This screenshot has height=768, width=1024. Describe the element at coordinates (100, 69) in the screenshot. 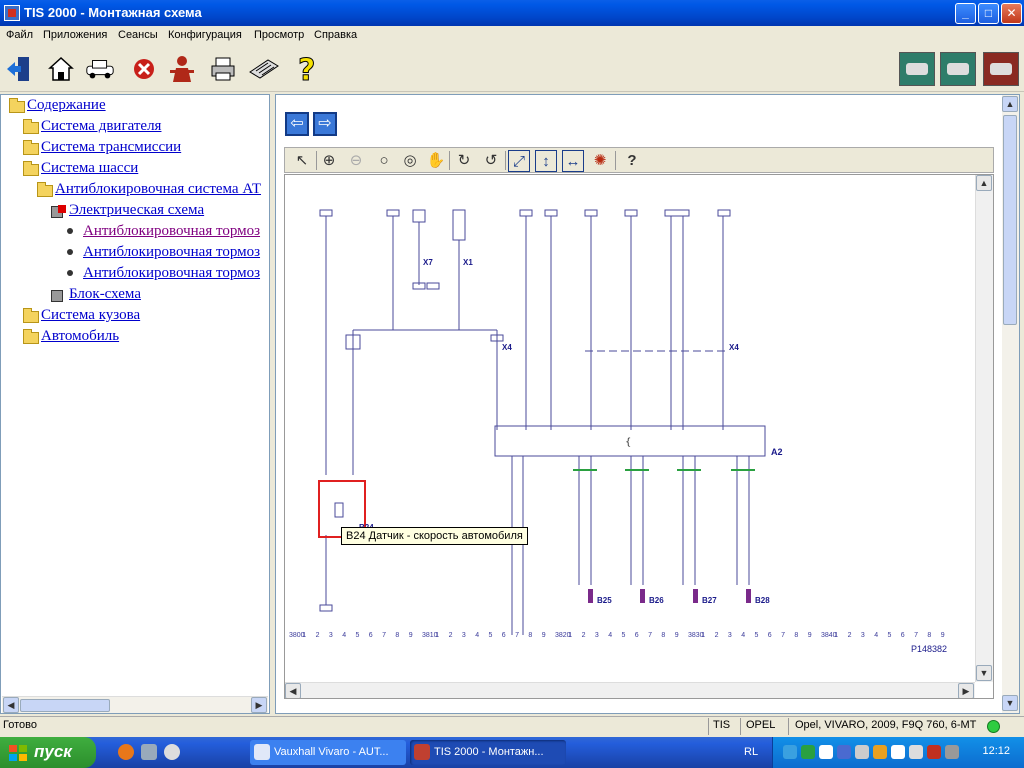

I see `vehicle-icon` at that location.